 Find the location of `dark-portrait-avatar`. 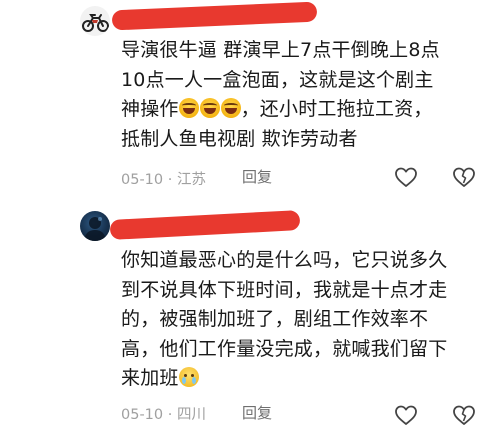

dark-portrait-avatar is located at coordinates (95, 226).